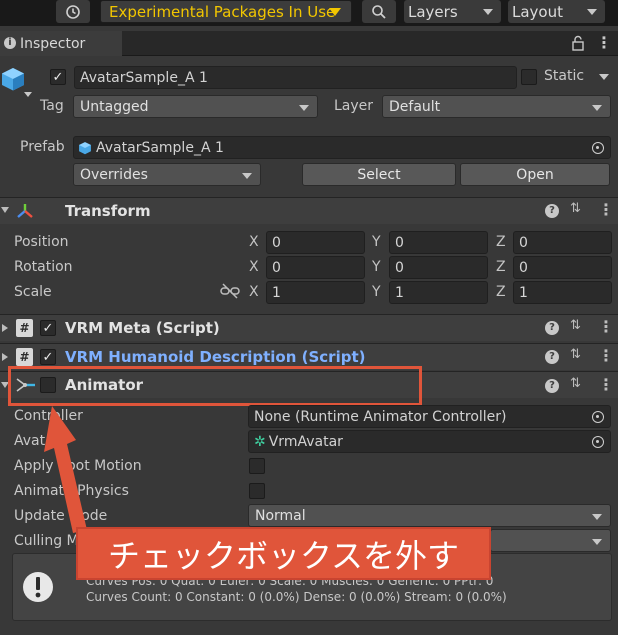 The image size is (618, 635). I want to click on search-icon, so click(379, 11).